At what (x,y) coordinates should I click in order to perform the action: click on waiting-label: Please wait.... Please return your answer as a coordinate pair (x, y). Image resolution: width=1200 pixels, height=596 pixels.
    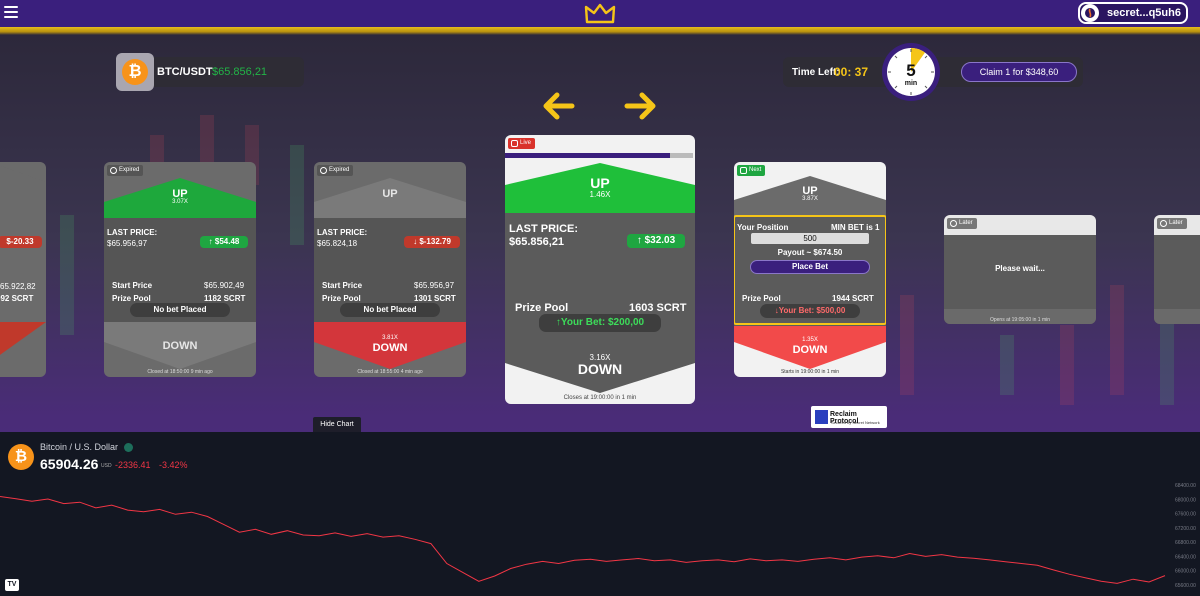
    Looking at the image, I should click on (1020, 268).